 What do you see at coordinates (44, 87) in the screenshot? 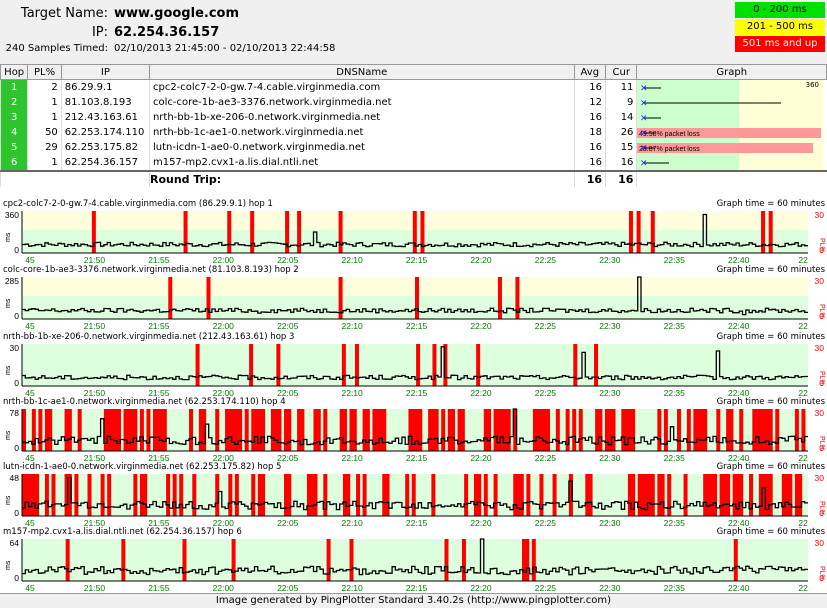
I see `hop-pl: 2` at bounding box center [44, 87].